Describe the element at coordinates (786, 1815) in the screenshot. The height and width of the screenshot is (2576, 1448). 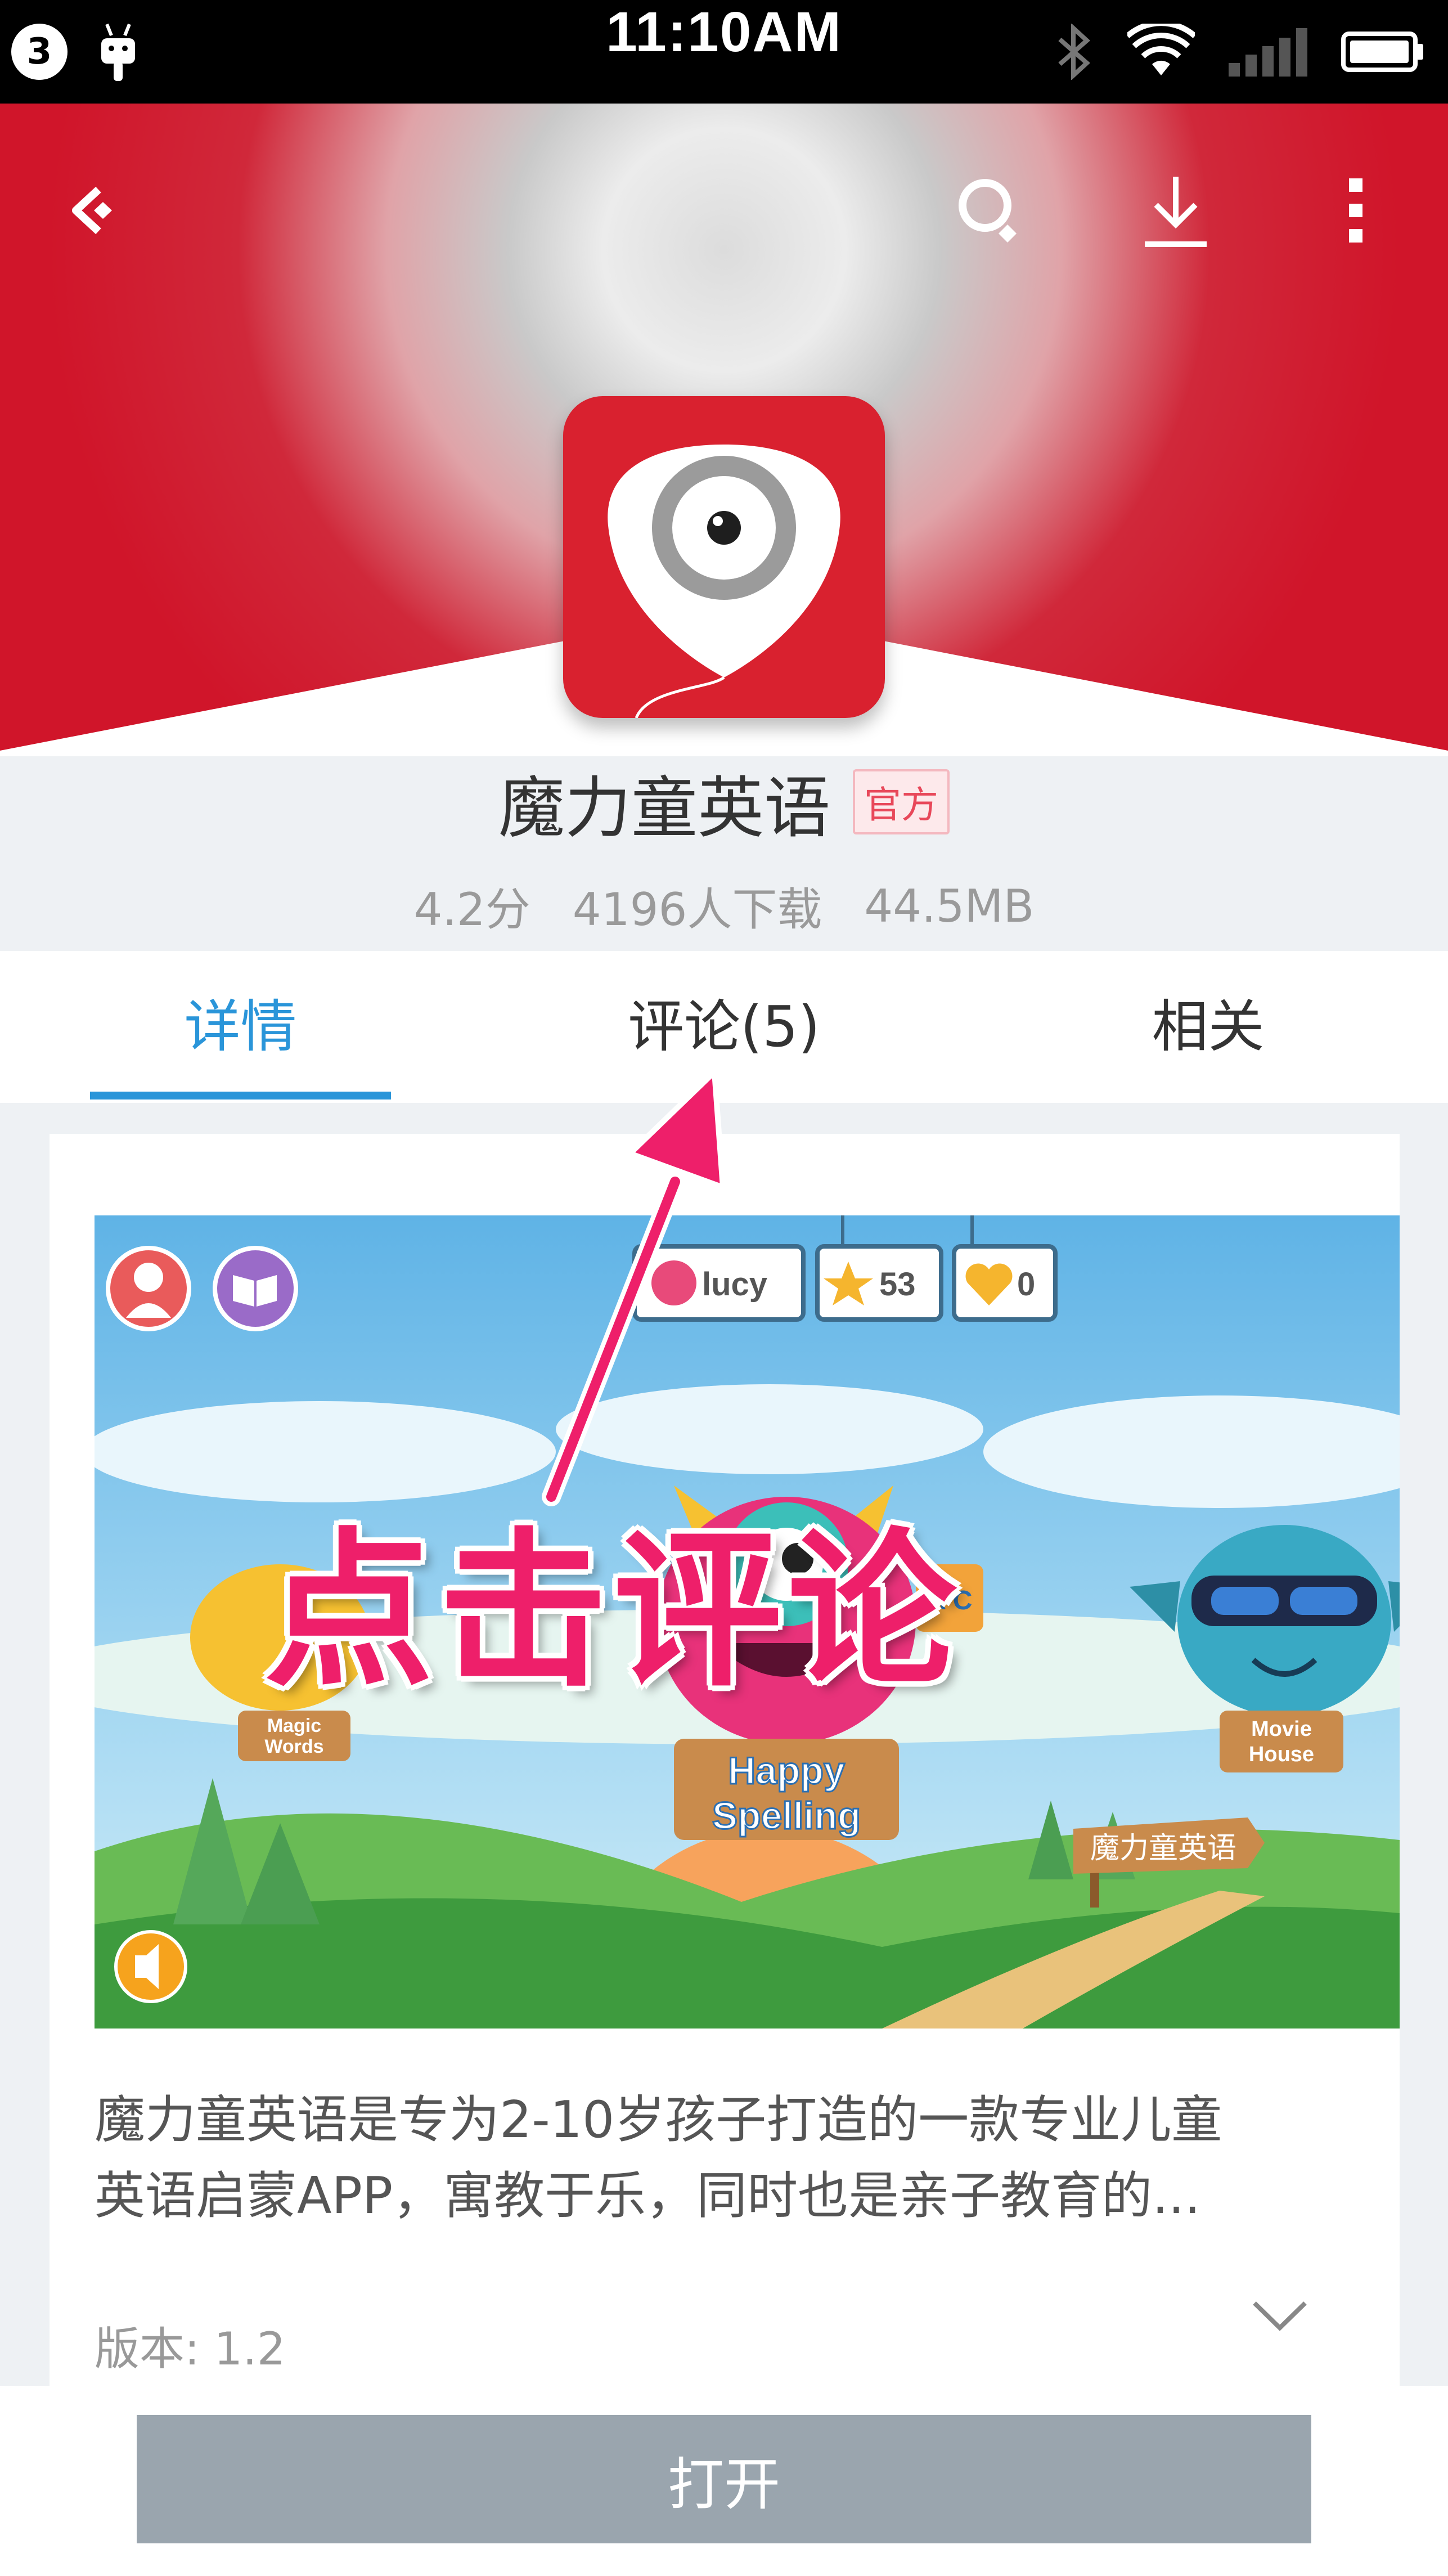
I see `sign-happy-line2: Spelling` at that location.